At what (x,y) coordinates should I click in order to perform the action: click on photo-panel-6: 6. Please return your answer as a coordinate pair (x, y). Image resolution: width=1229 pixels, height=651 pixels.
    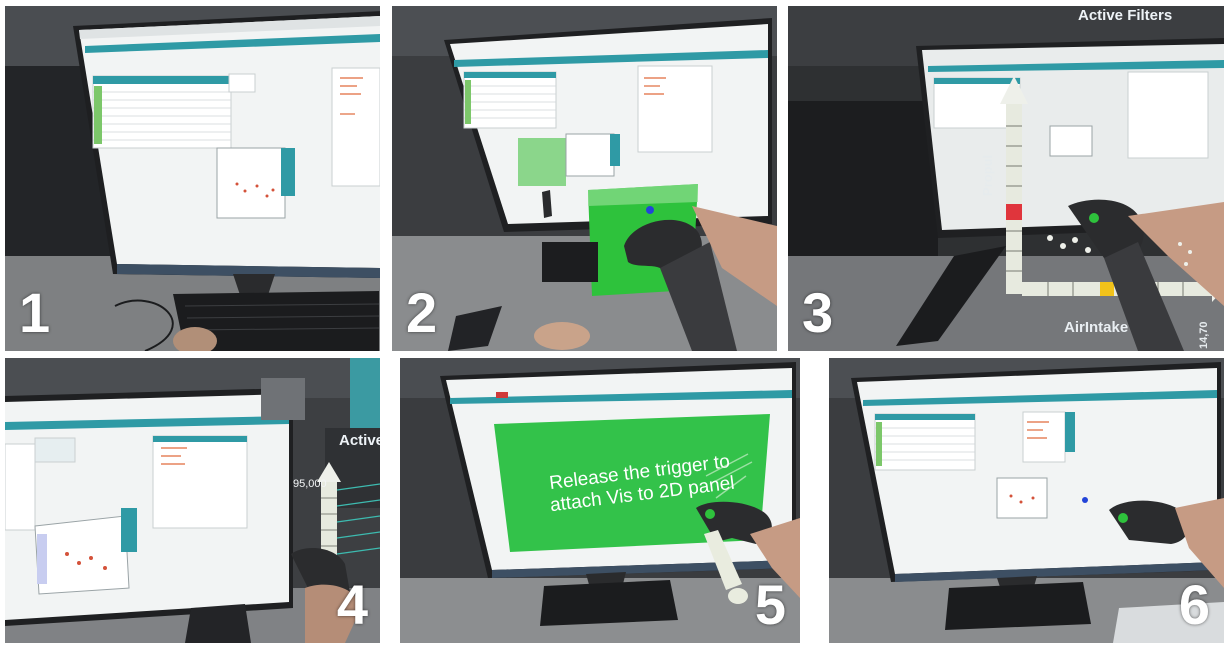
    Looking at the image, I should click on (1026, 500).